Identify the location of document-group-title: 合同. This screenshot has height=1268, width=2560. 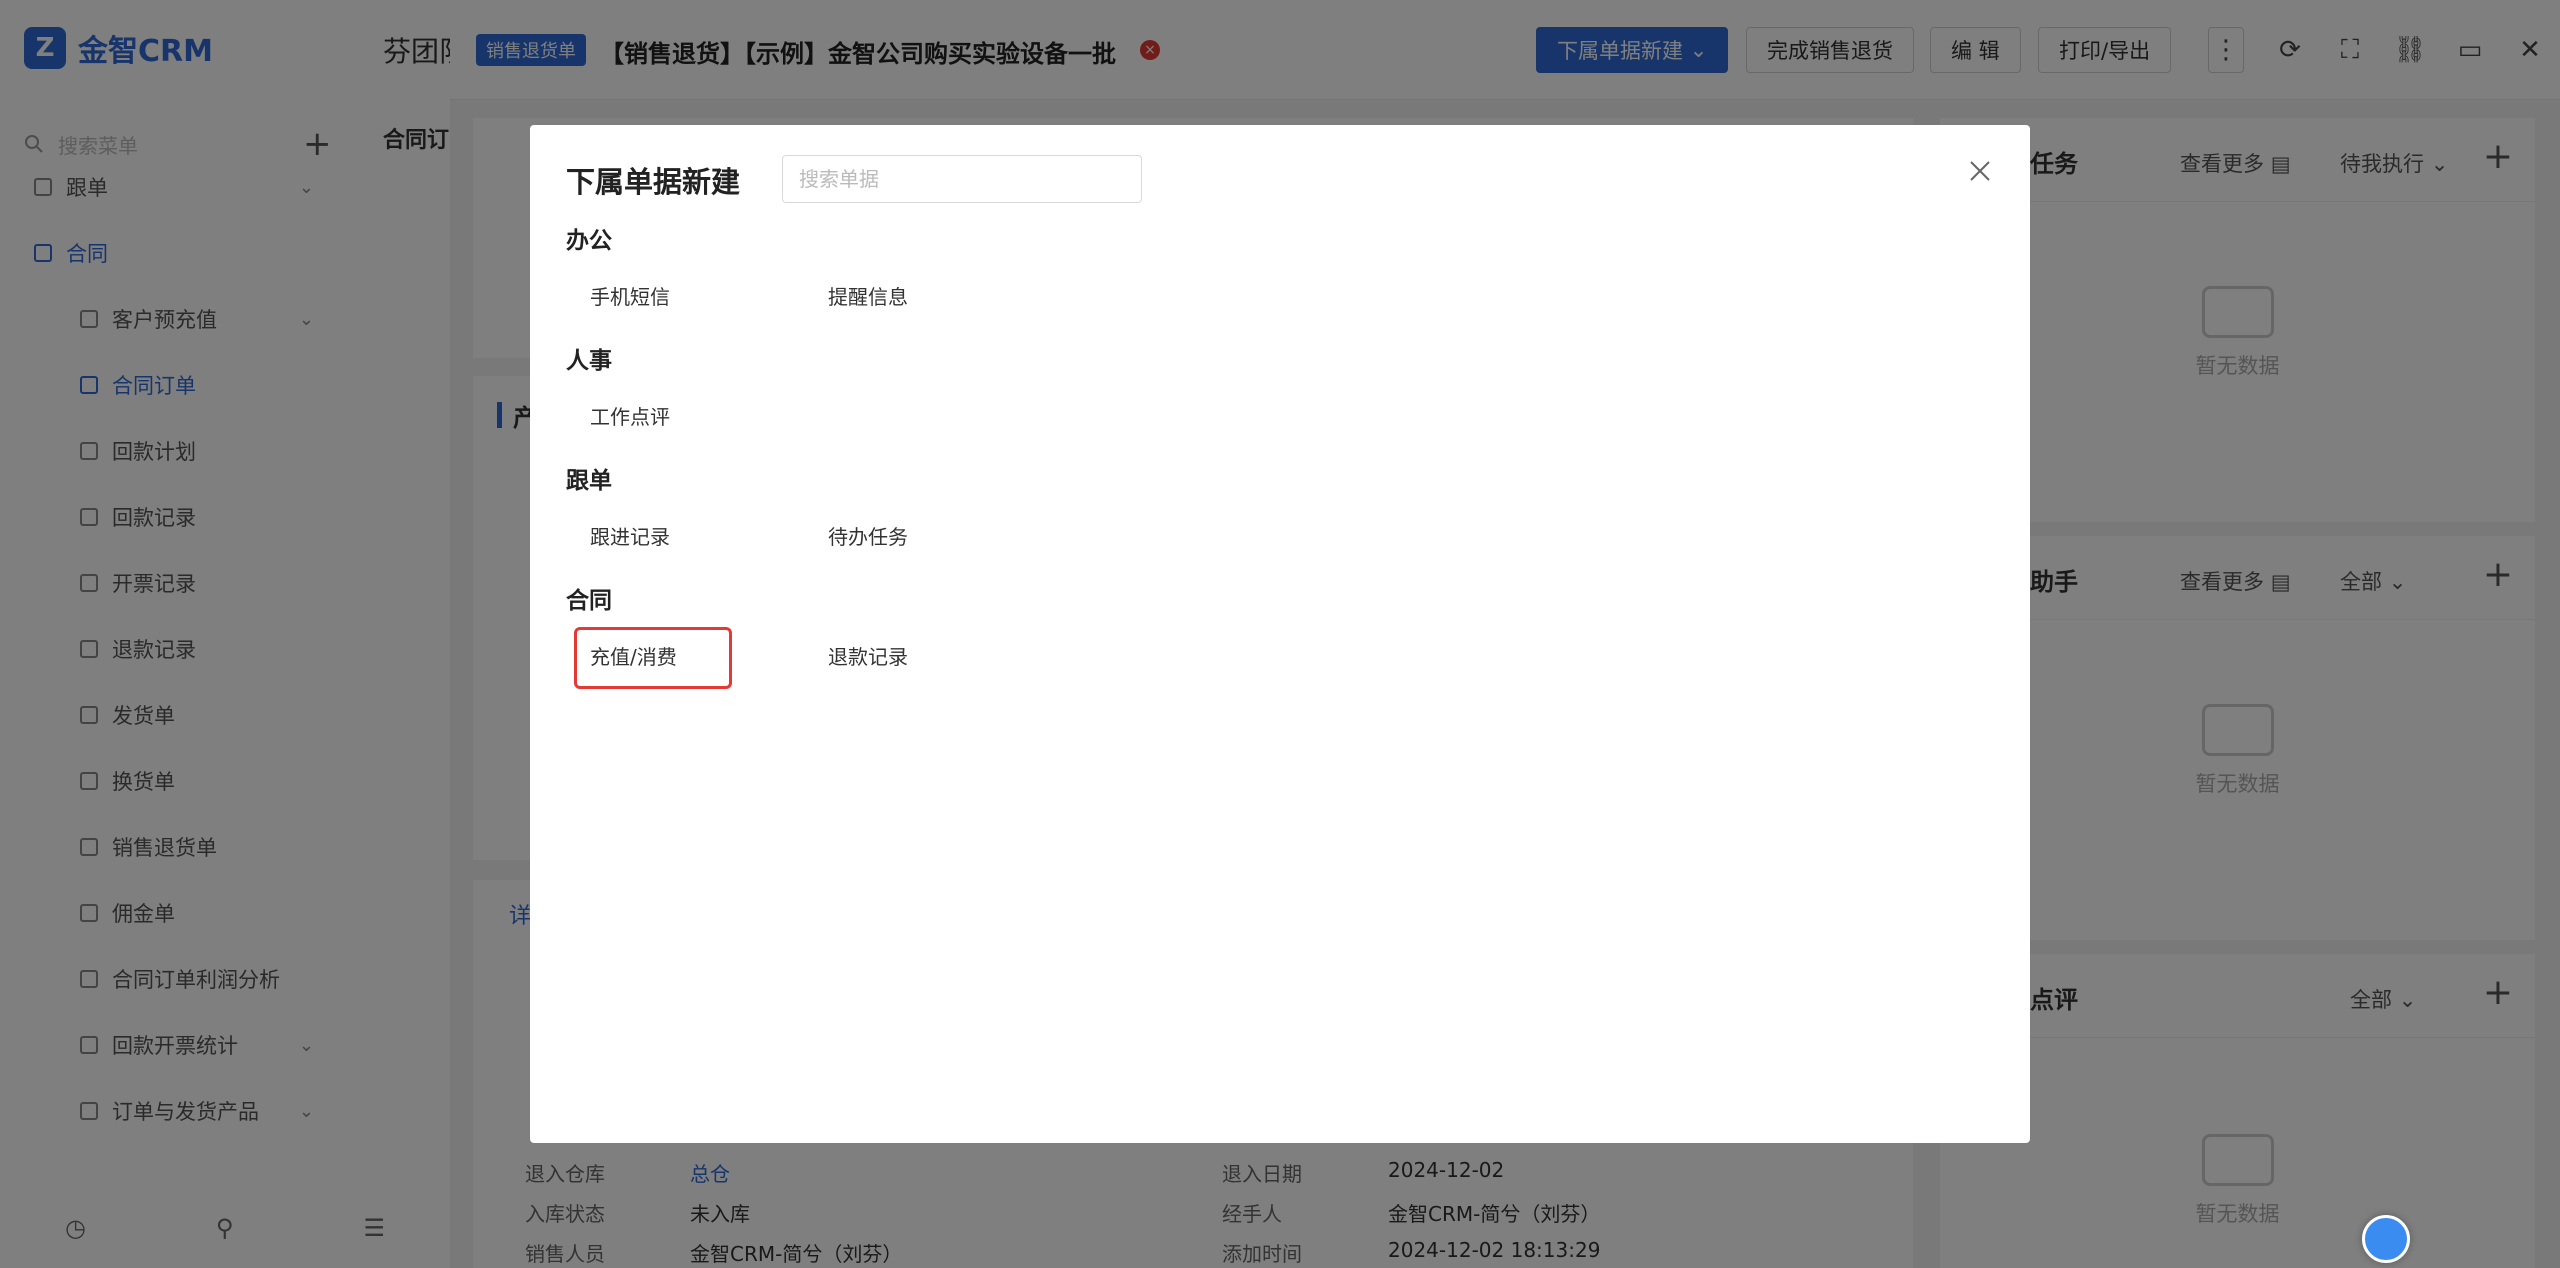
(589, 601).